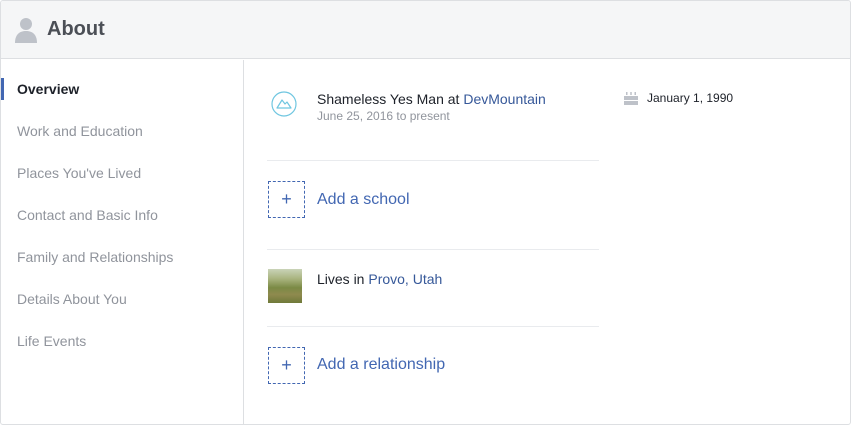 This screenshot has width=851, height=425. What do you see at coordinates (690, 98) in the screenshot?
I see `birthday-date: January 1, 1990` at bounding box center [690, 98].